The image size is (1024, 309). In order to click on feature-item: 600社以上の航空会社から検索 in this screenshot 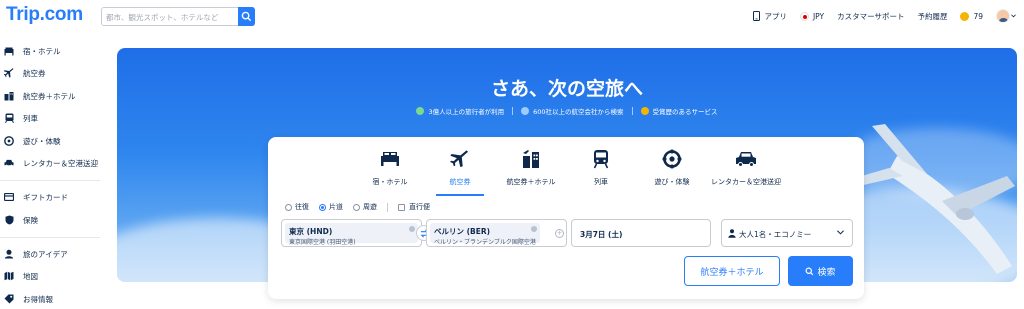, I will do `click(572, 111)`.